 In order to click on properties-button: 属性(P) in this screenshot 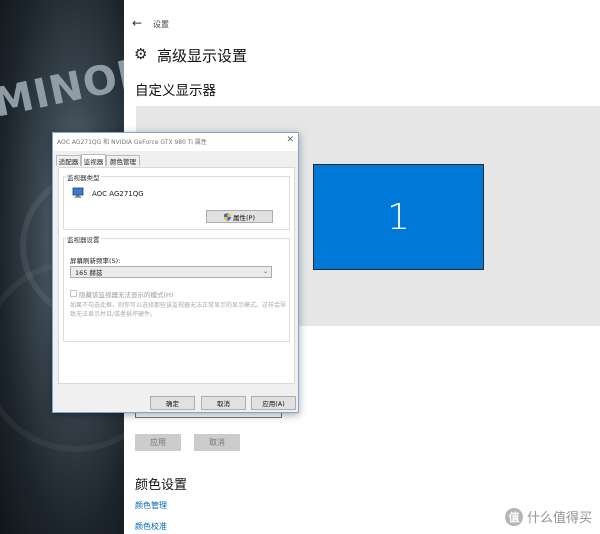, I will do `click(239, 216)`.